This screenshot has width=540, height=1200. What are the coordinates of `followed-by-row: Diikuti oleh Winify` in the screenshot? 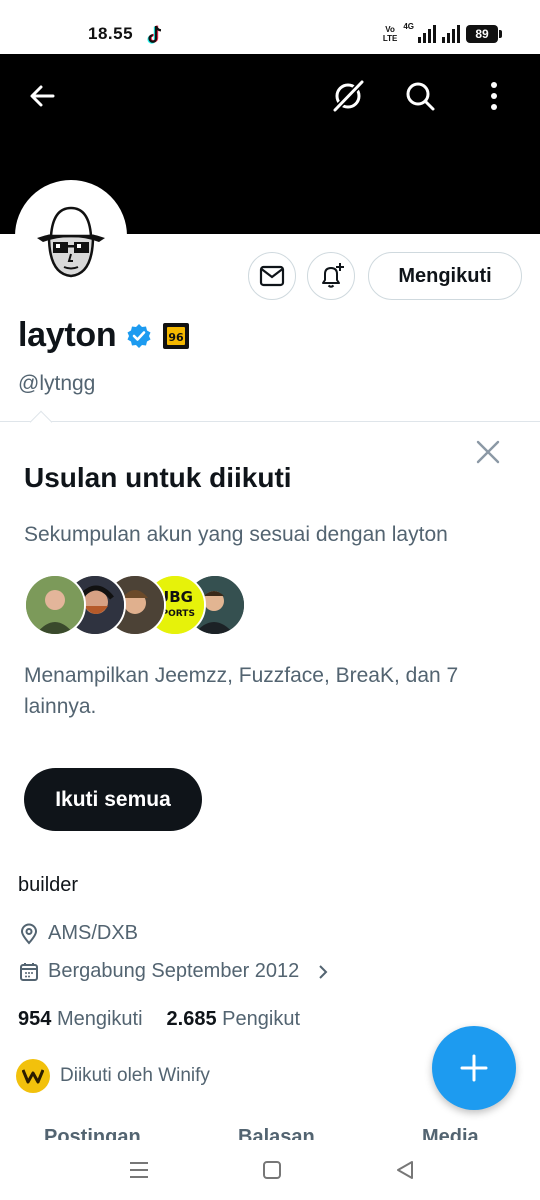 It's located at (113, 1076).